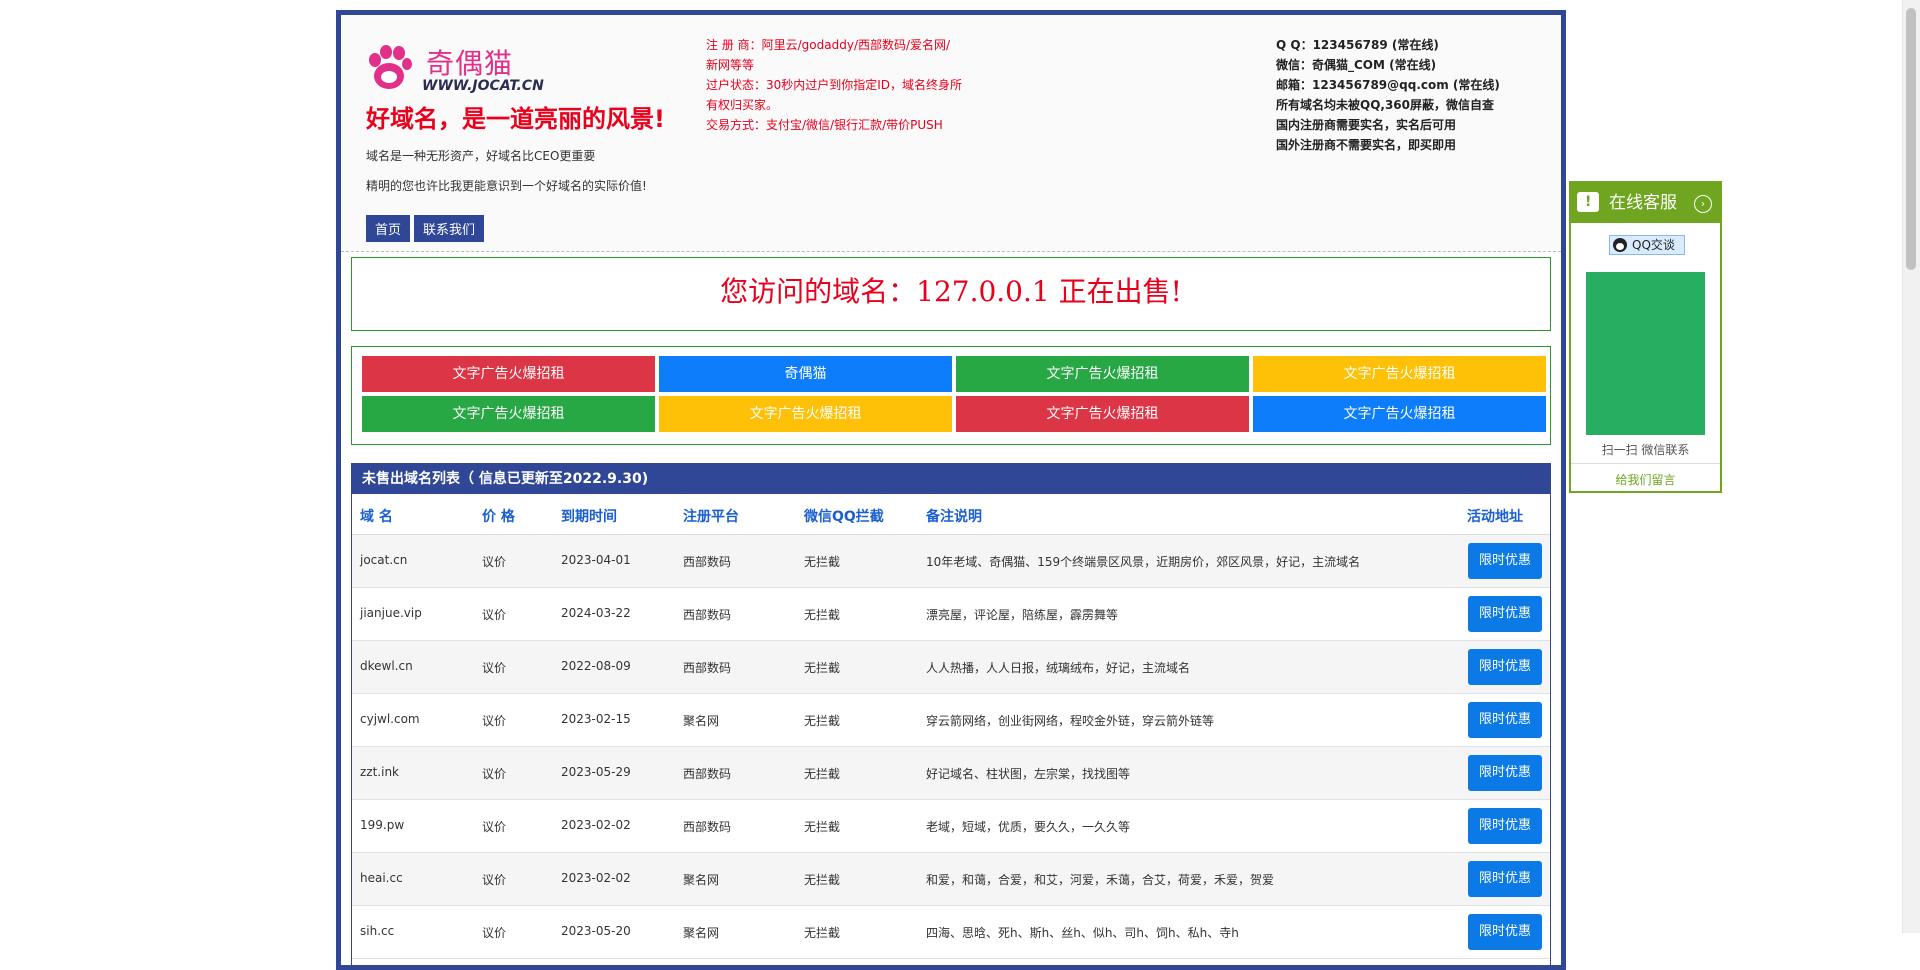  I want to click on expire-cell: 2023-04-01, so click(596, 560).